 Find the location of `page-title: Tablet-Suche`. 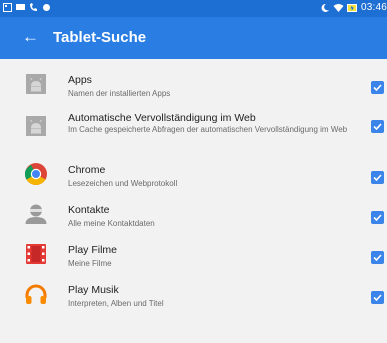

page-title: Tablet-Suche is located at coordinates (100, 37).